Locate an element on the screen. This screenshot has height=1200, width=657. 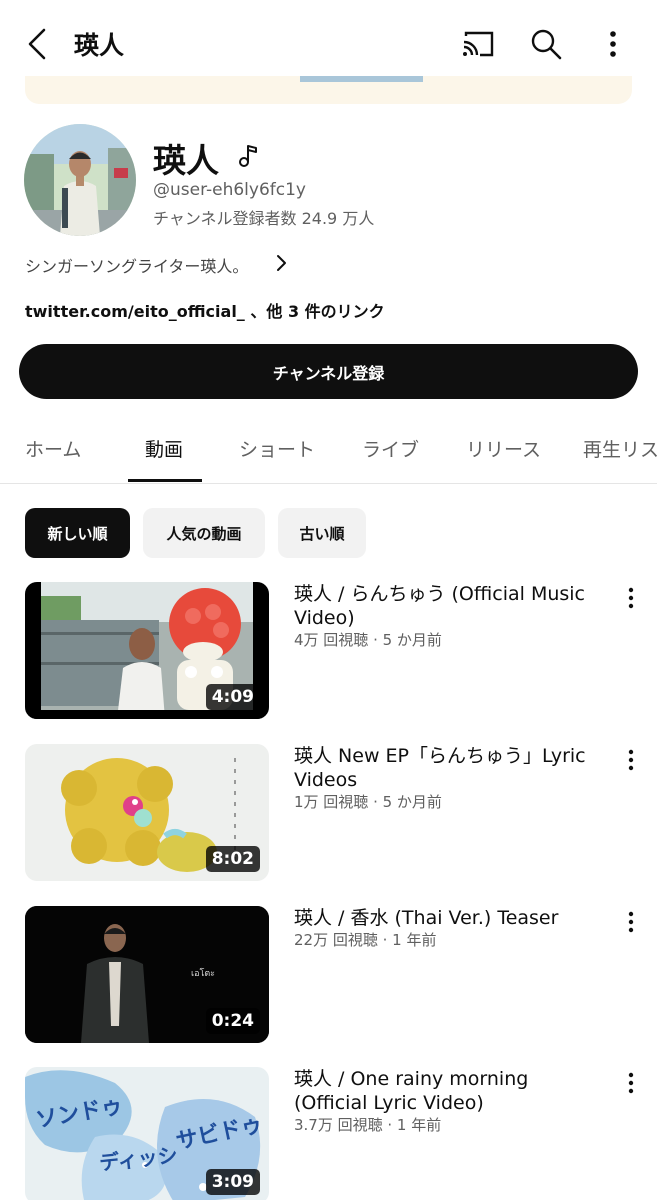
video-thumbnail: ソンドゥ ディッシ サビドゥ 3:09 is located at coordinates (147, 1133).